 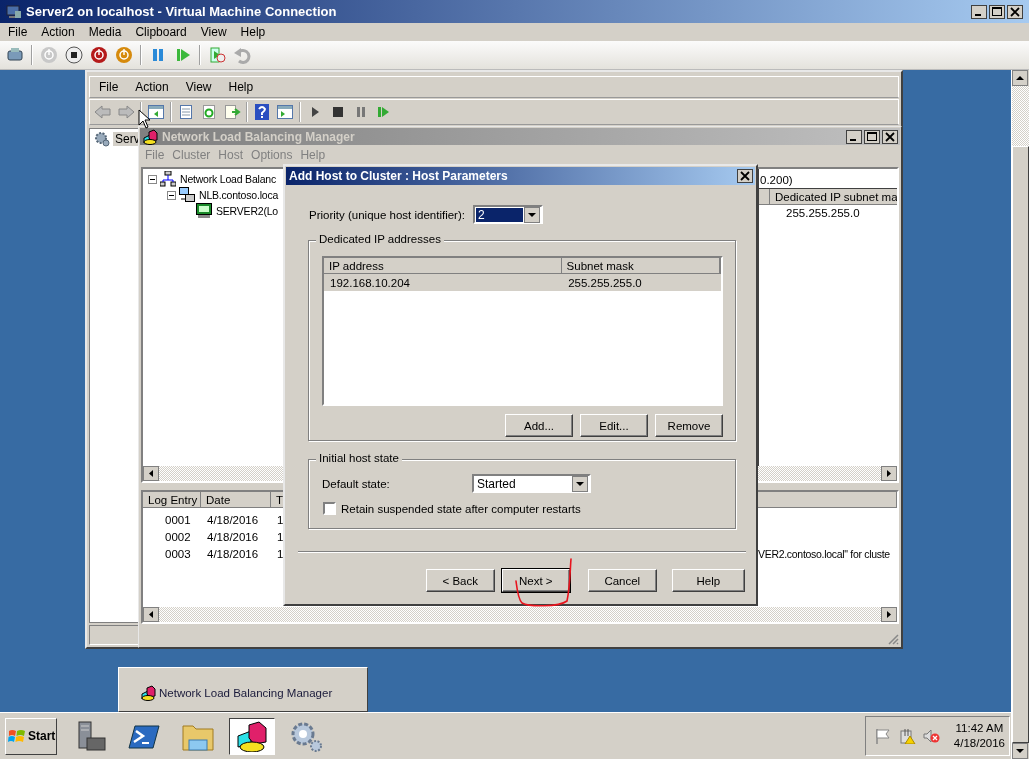 What do you see at coordinates (168, 179) in the screenshot?
I see `network-icon` at bounding box center [168, 179].